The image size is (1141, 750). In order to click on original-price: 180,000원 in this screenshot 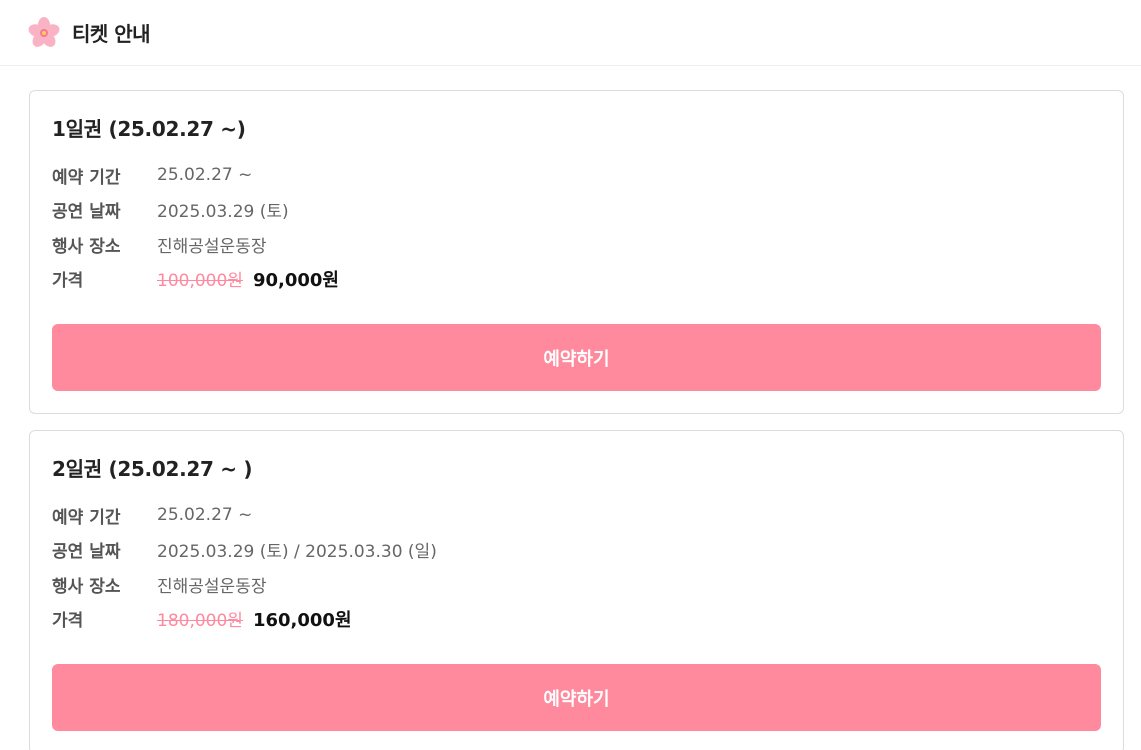, I will do `click(200, 621)`.